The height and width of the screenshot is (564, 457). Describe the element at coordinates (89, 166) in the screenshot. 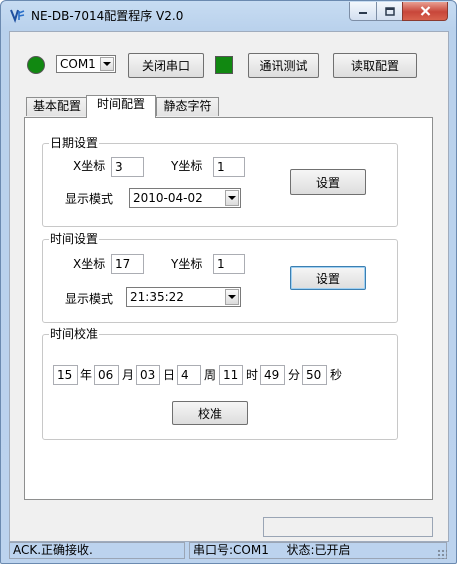

I see `date-x-label: X坐标` at that location.